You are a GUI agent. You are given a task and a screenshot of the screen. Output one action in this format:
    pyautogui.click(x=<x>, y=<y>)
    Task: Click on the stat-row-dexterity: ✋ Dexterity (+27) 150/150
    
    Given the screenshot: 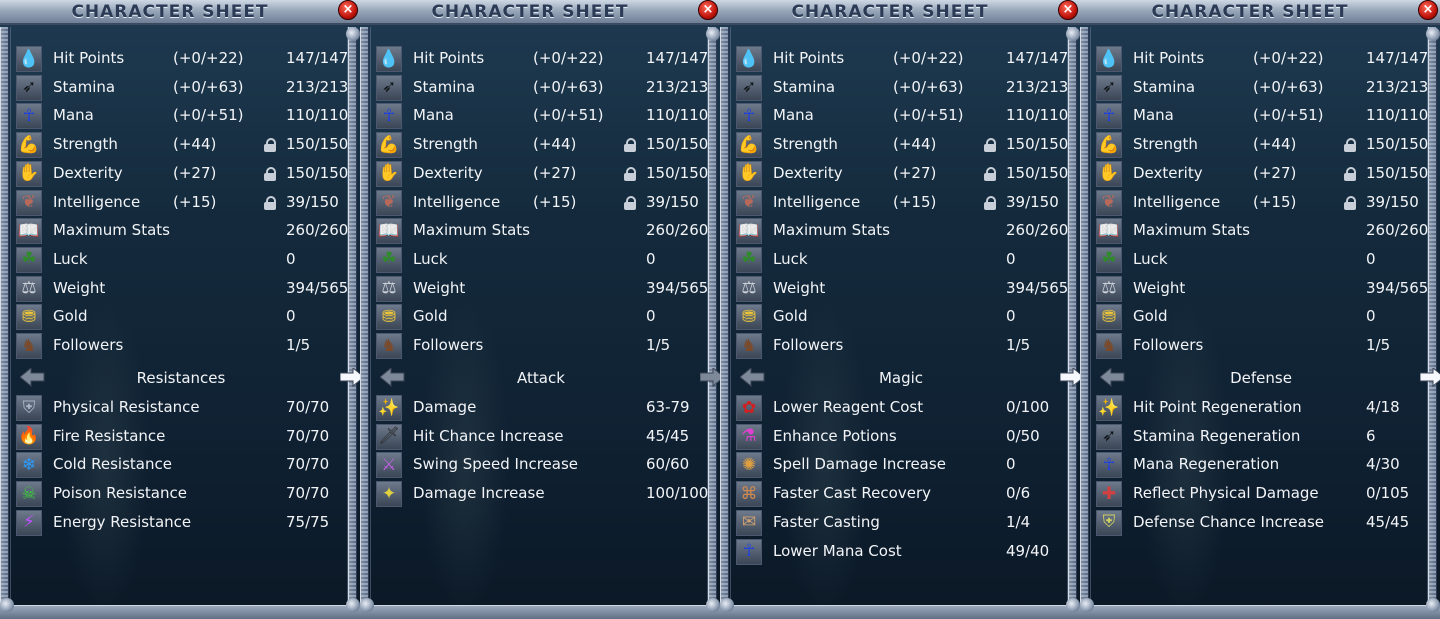 What is the action you would take?
    pyautogui.click(x=1263, y=174)
    